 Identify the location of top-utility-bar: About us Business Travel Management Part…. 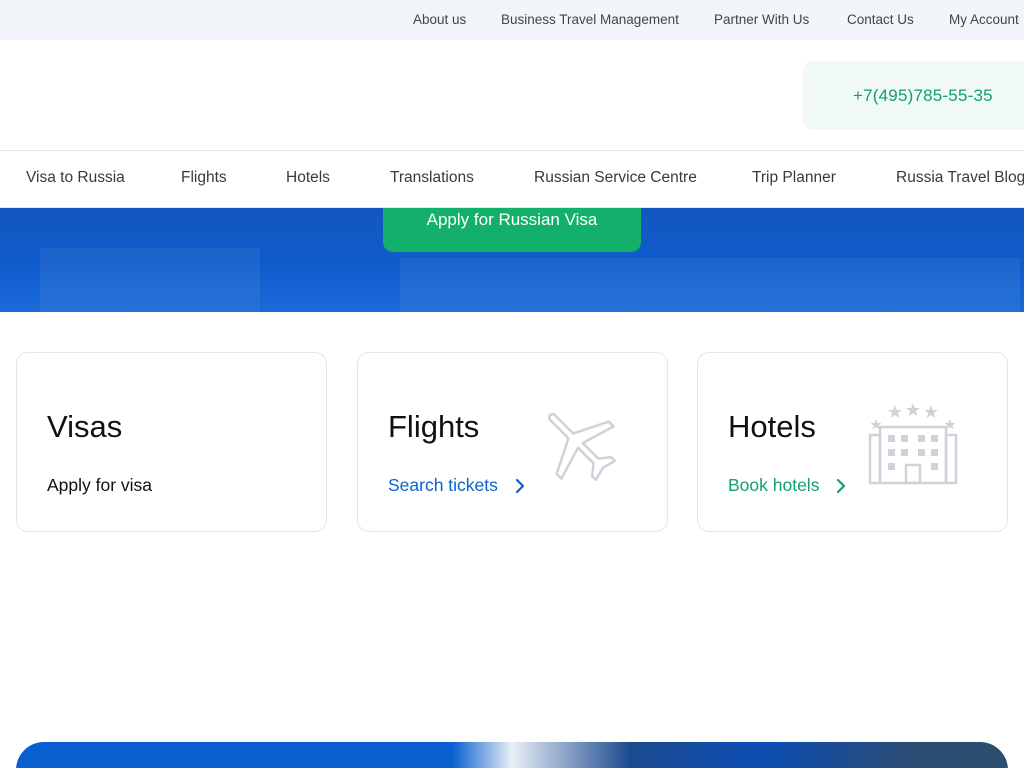
(512, 20).